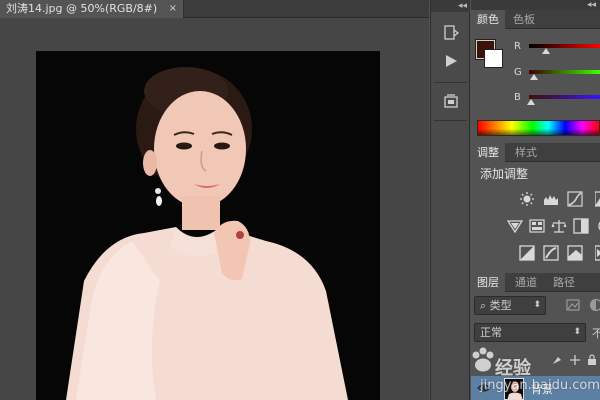 The height and width of the screenshot is (400, 600). What do you see at coordinates (538, 128) in the screenshot?
I see `color-spectrum-ramp` at bounding box center [538, 128].